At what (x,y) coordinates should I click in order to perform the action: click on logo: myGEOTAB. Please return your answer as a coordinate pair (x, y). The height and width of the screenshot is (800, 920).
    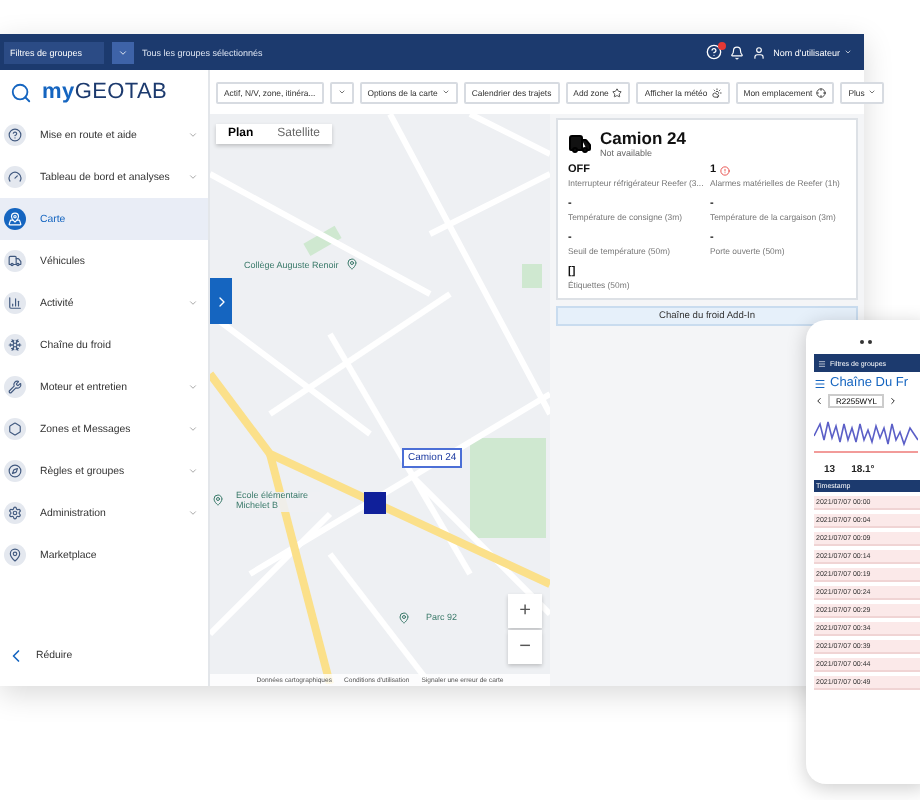
    Looking at the image, I should click on (105, 92).